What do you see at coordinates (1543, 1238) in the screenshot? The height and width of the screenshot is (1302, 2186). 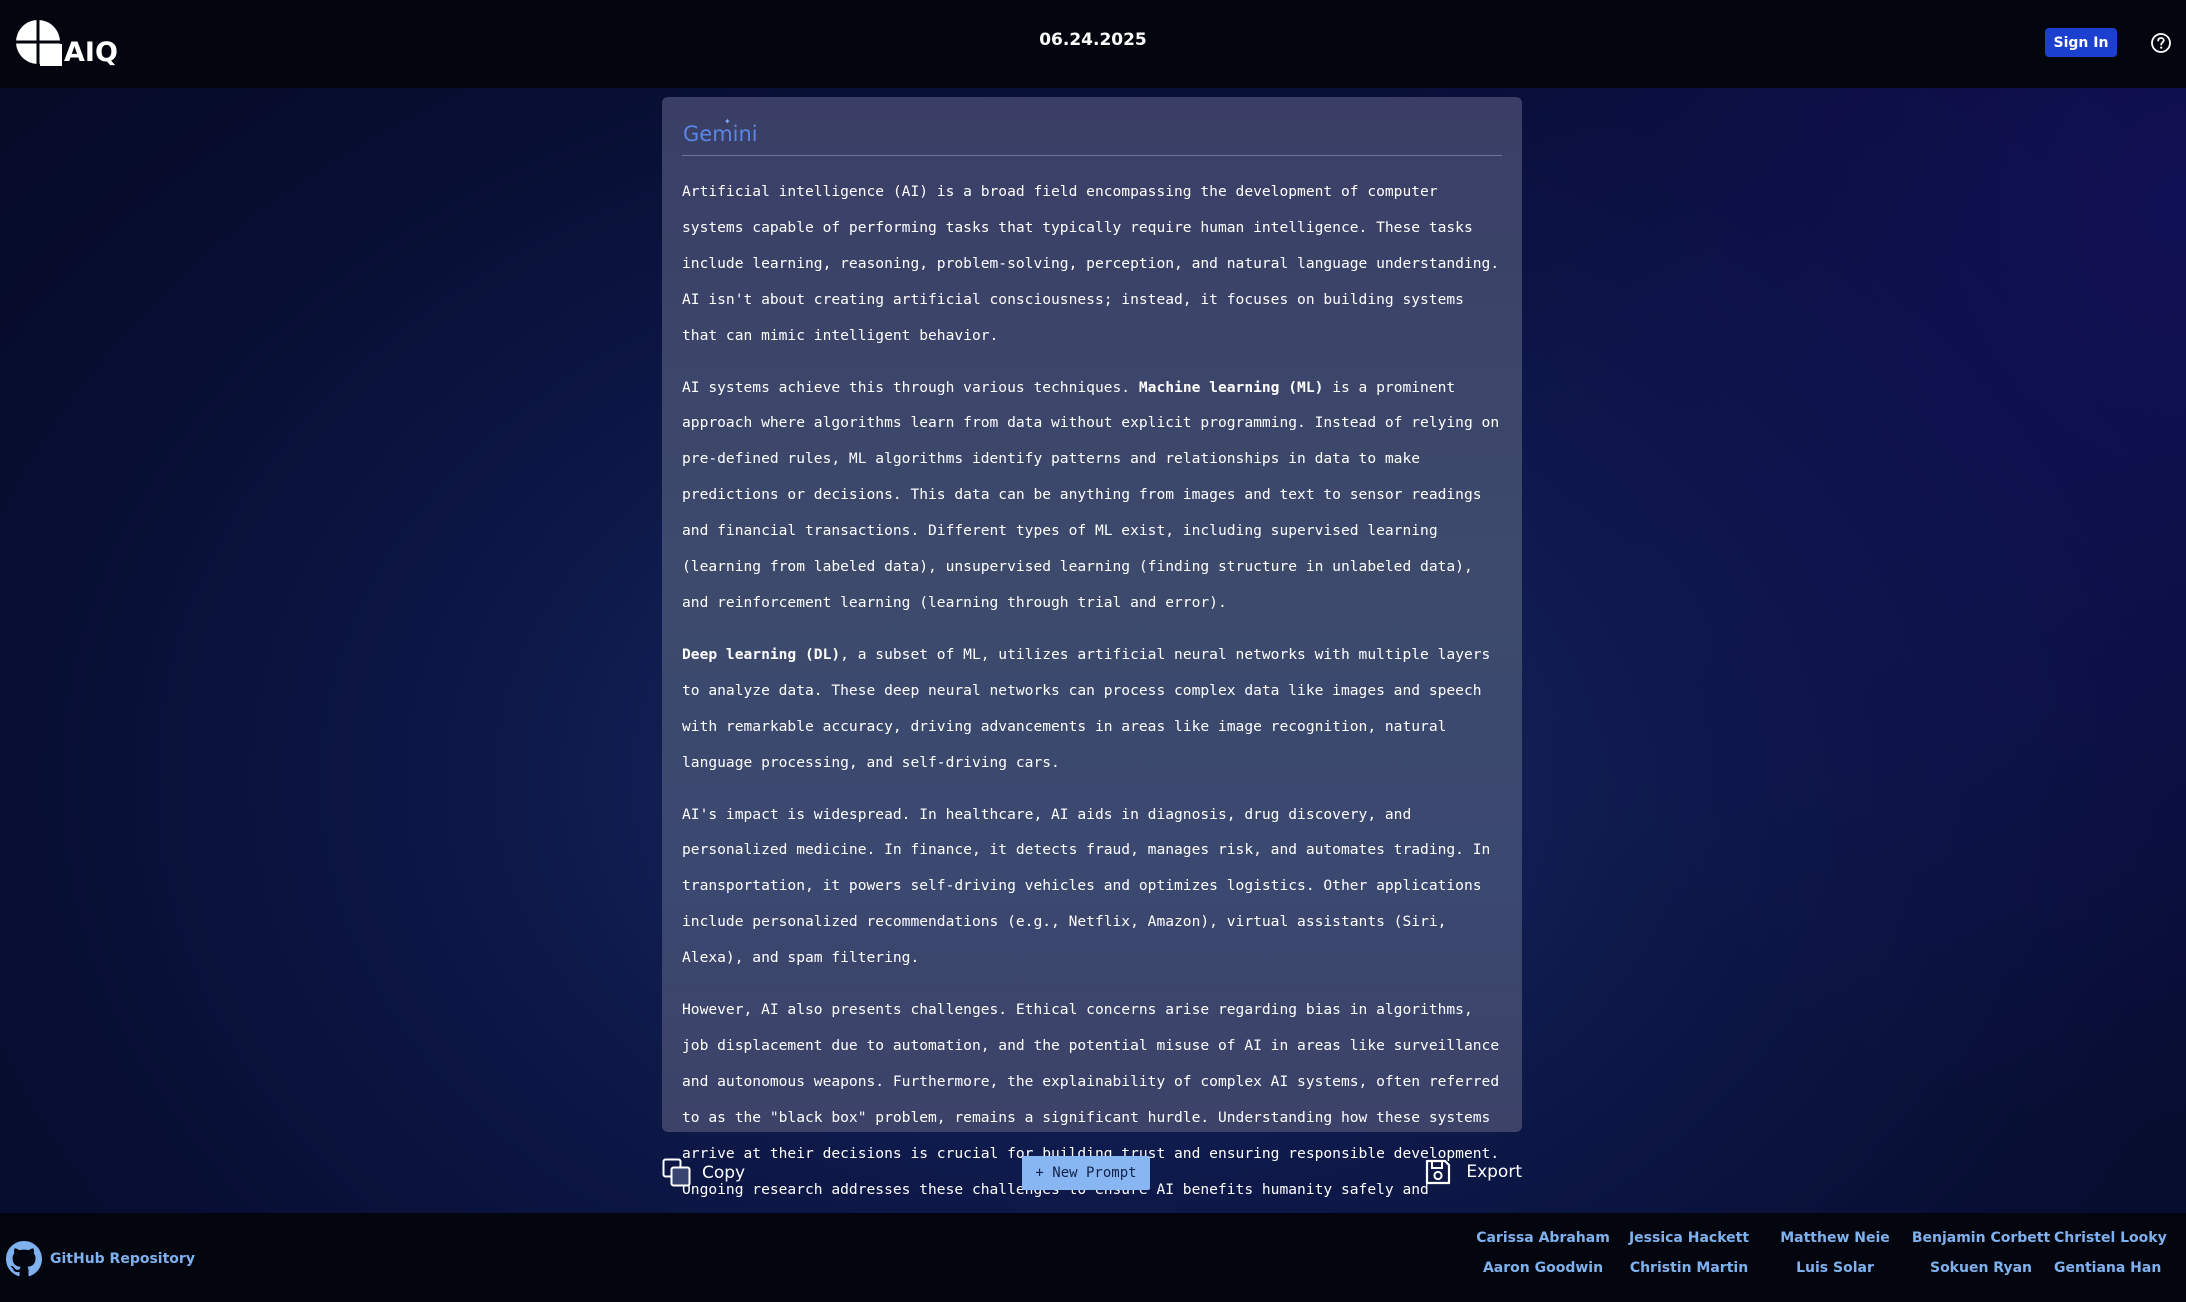 I see `contributor-link: Carissa Abraham` at bounding box center [1543, 1238].